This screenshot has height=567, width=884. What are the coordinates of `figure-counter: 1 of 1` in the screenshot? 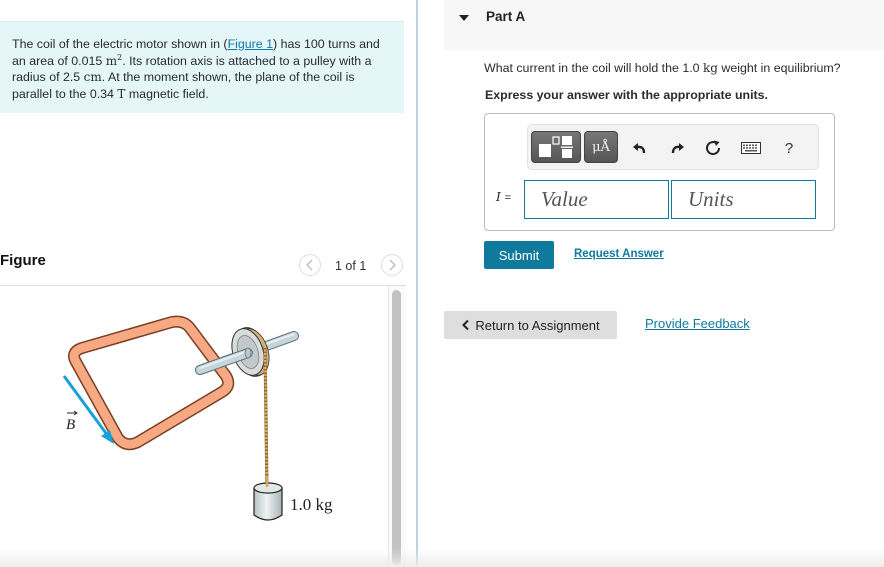 It's located at (351, 266).